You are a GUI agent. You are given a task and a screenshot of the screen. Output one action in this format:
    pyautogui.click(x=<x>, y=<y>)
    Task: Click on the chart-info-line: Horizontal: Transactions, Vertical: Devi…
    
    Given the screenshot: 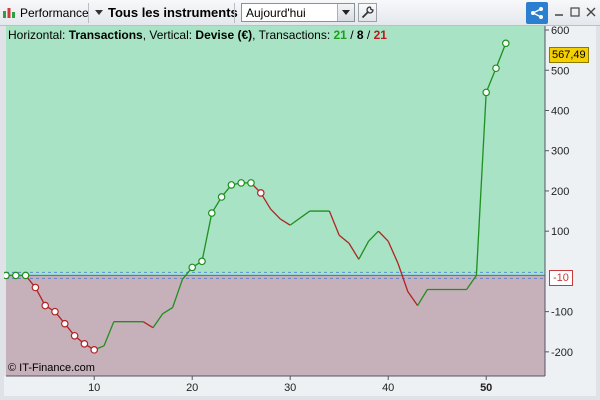 What is the action you would take?
    pyautogui.click(x=197, y=35)
    